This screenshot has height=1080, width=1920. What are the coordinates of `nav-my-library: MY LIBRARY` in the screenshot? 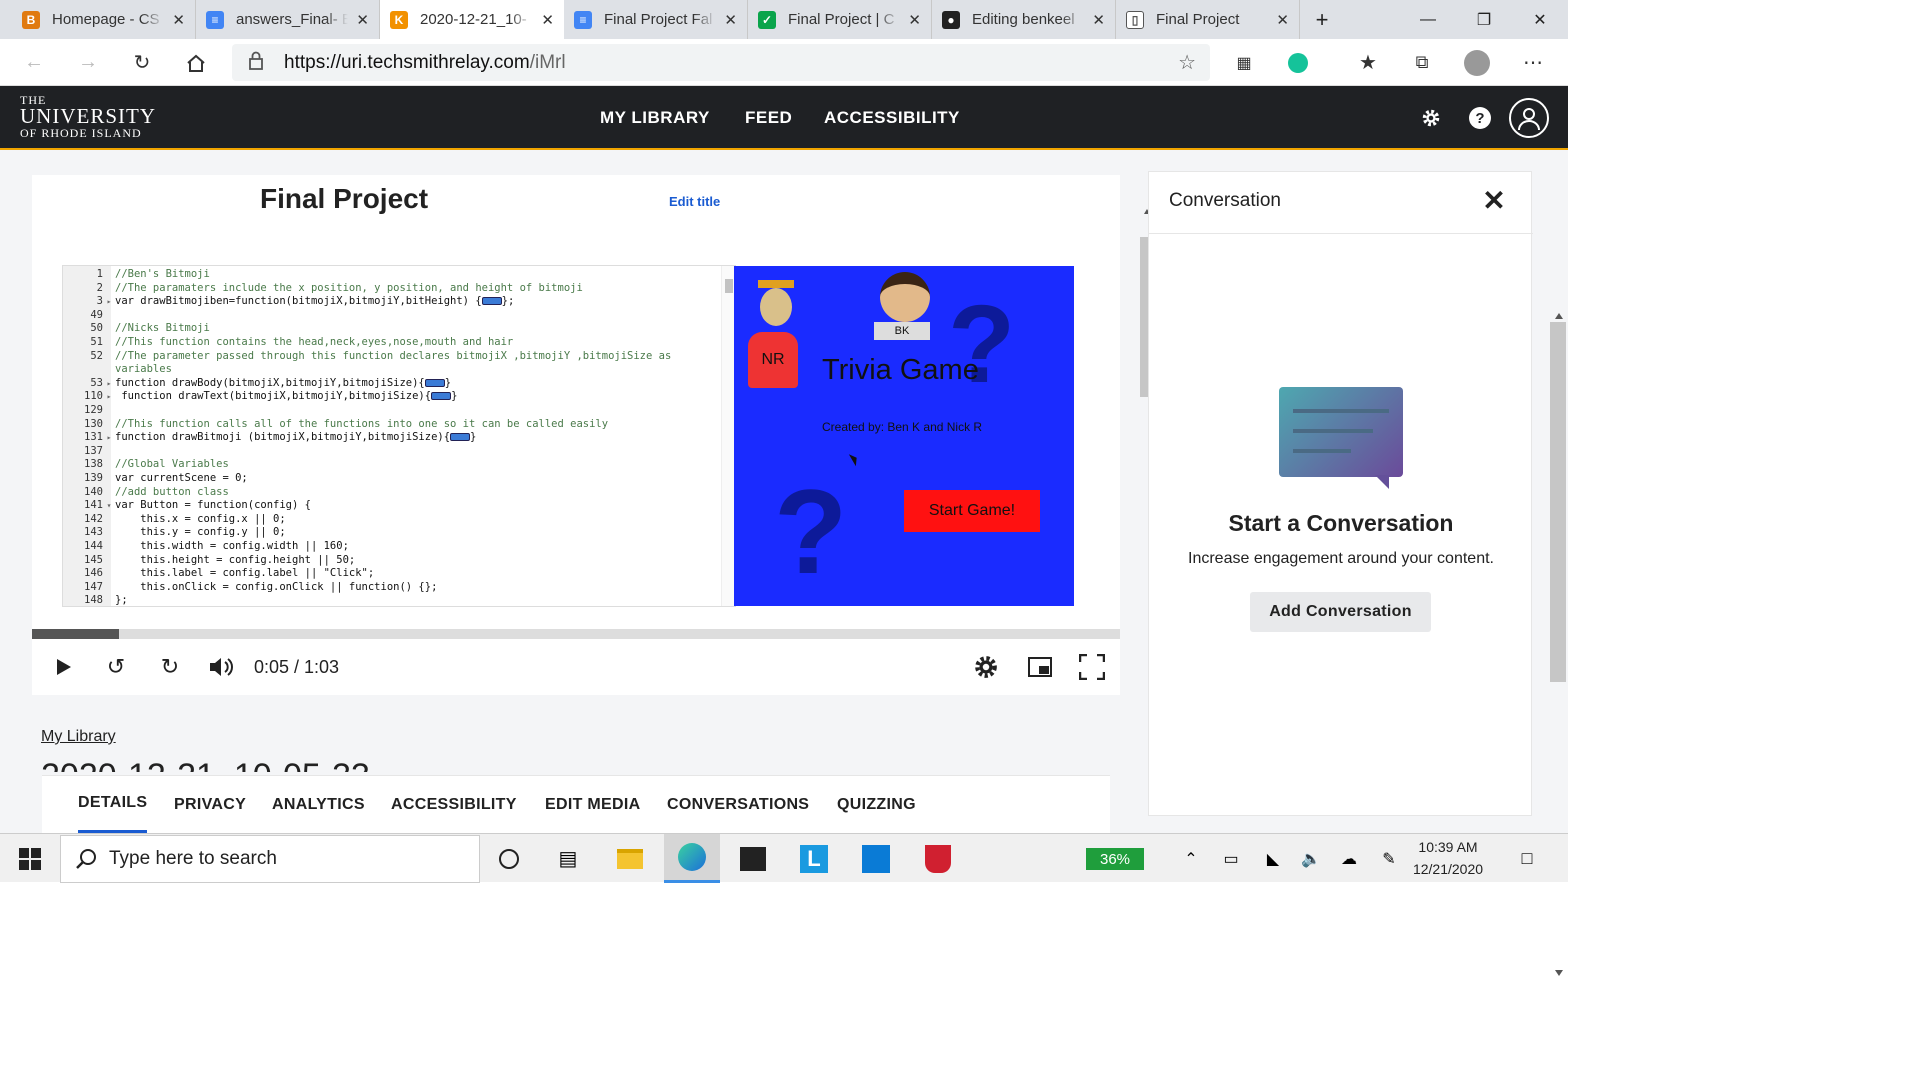 It's located at (655, 118).